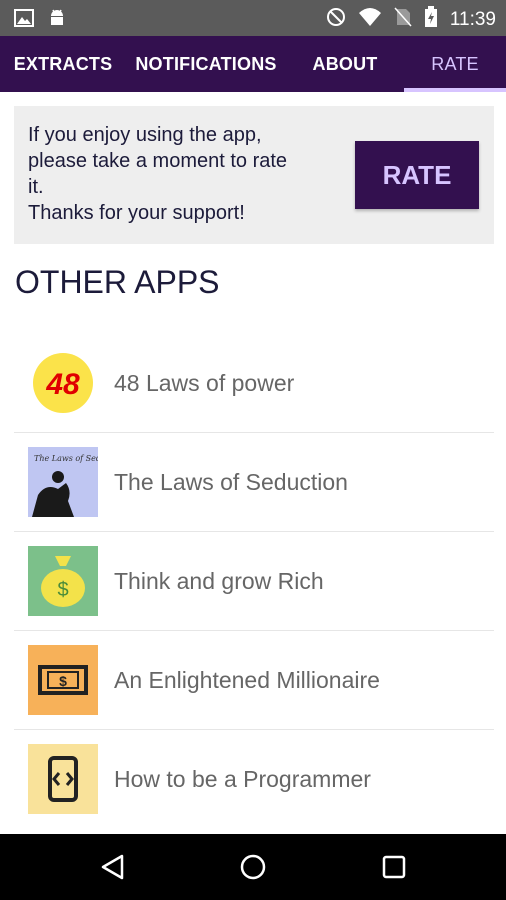  I want to click on recents-icon, so click(394, 867).